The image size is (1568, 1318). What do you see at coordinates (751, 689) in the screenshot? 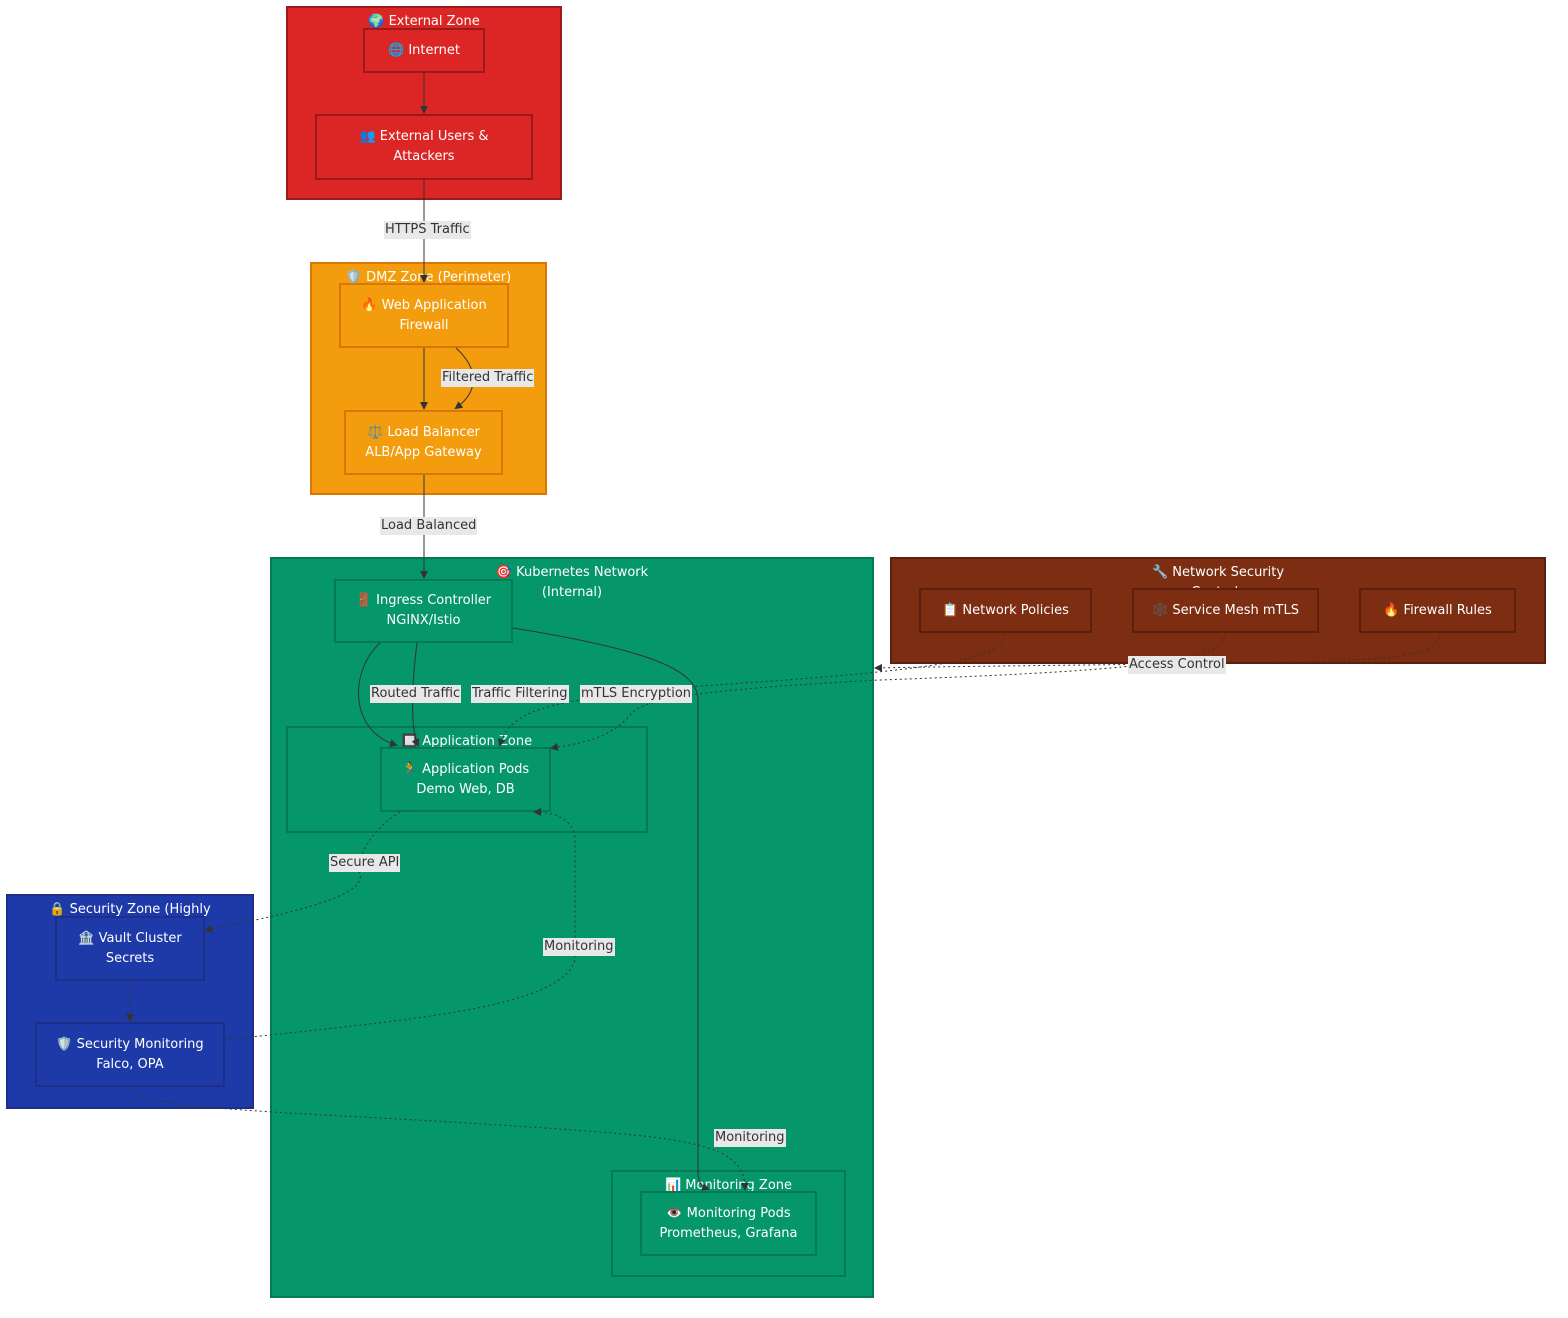
I see `edge-policies-to-app` at bounding box center [751, 689].